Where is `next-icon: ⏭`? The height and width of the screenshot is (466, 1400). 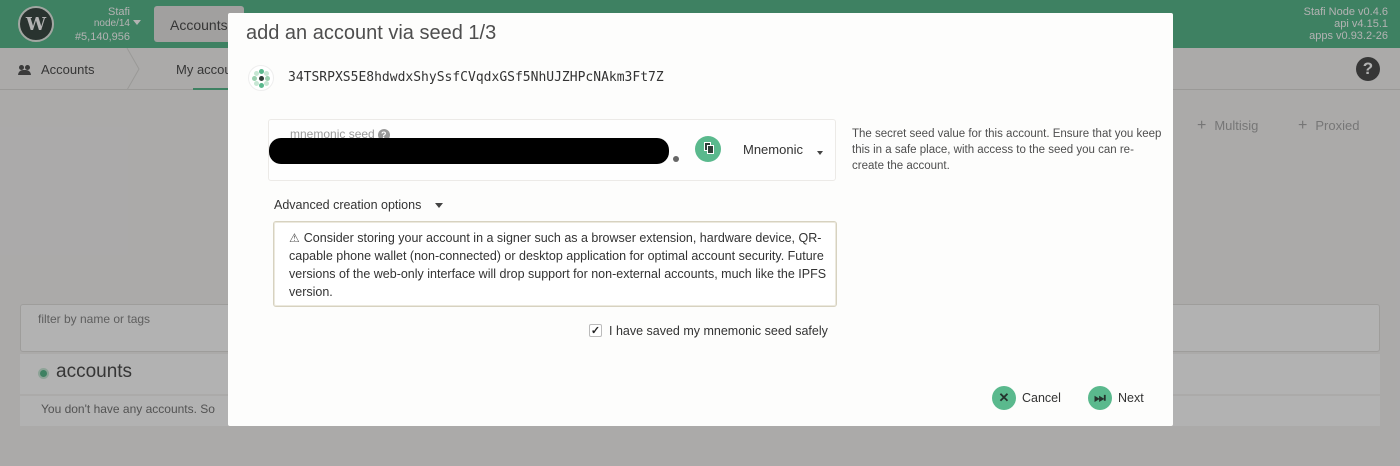
next-icon: ⏭ is located at coordinates (1100, 398).